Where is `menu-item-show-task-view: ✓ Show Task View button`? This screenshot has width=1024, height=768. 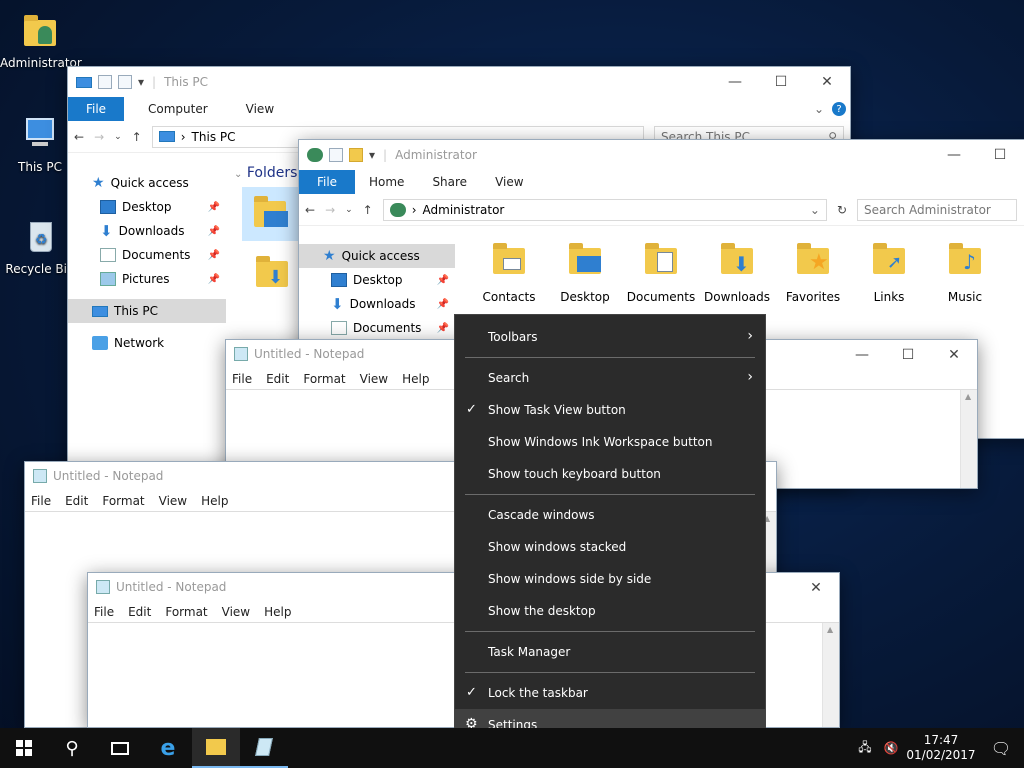 menu-item-show-task-view: ✓ Show Task View button is located at coordinates (610, 410).